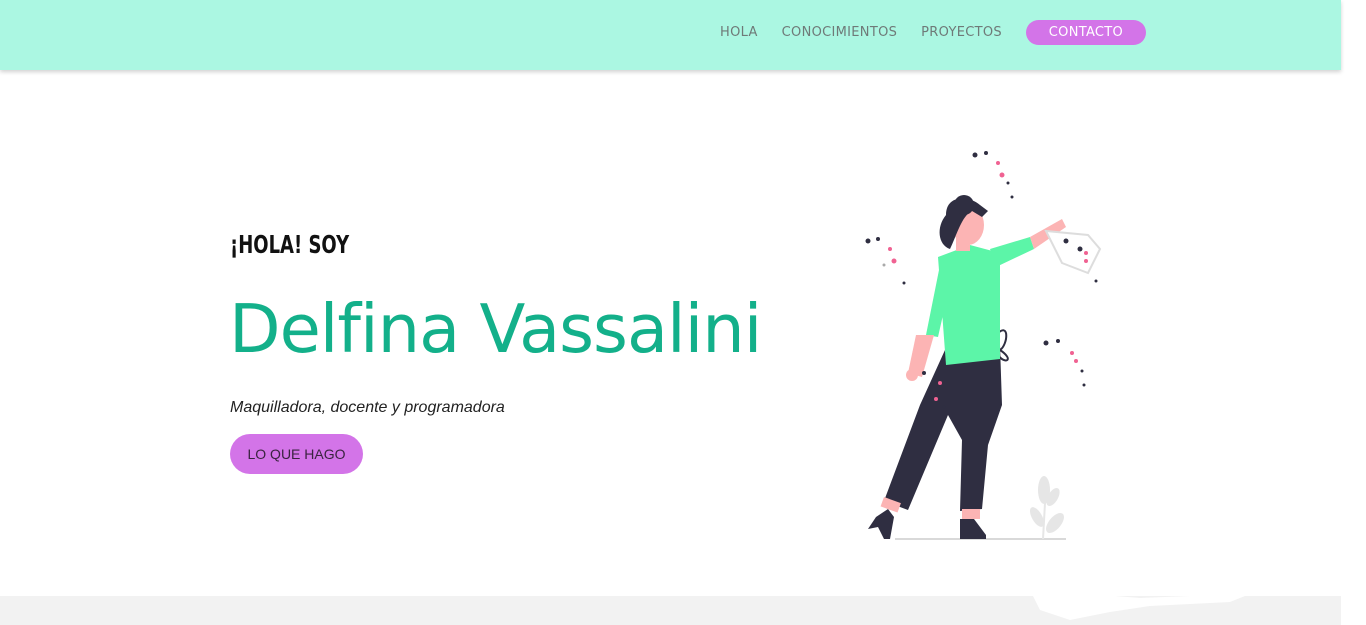 Image resolution: width=1366 pixels, height=625 pixels. What do you see at coordinates (495, 329) in the screenshot?
I see `hero-name: Delfina Vassalini` at bounding box center [495, 329].